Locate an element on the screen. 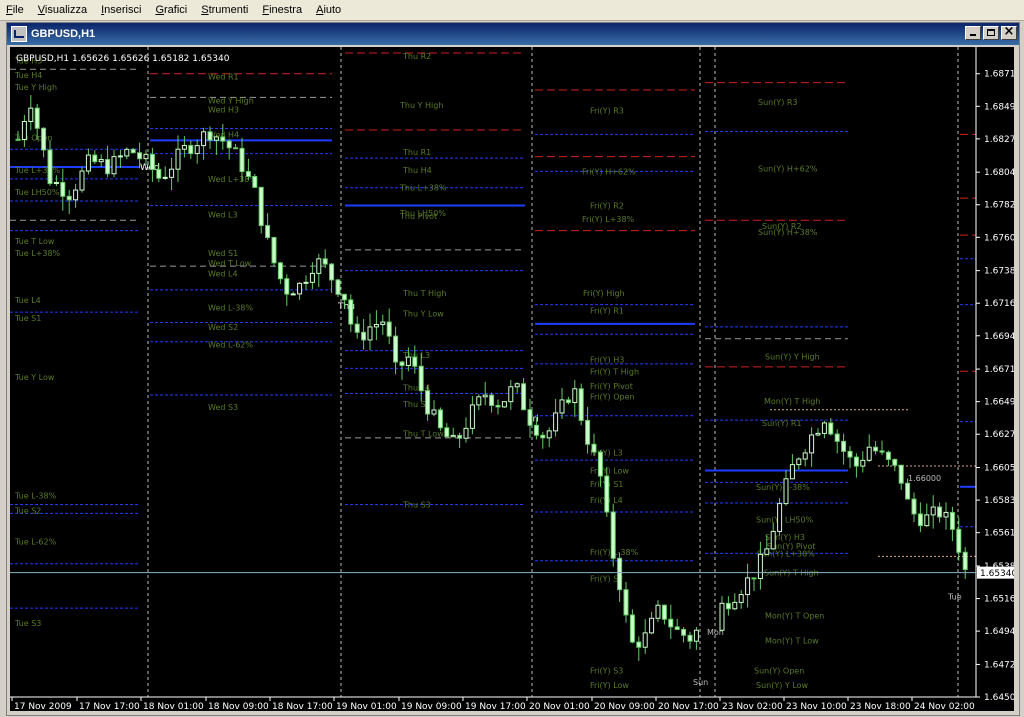 This screenshot has width=1024, height=717. chart-window-icon is located at coordinates (19, 34).